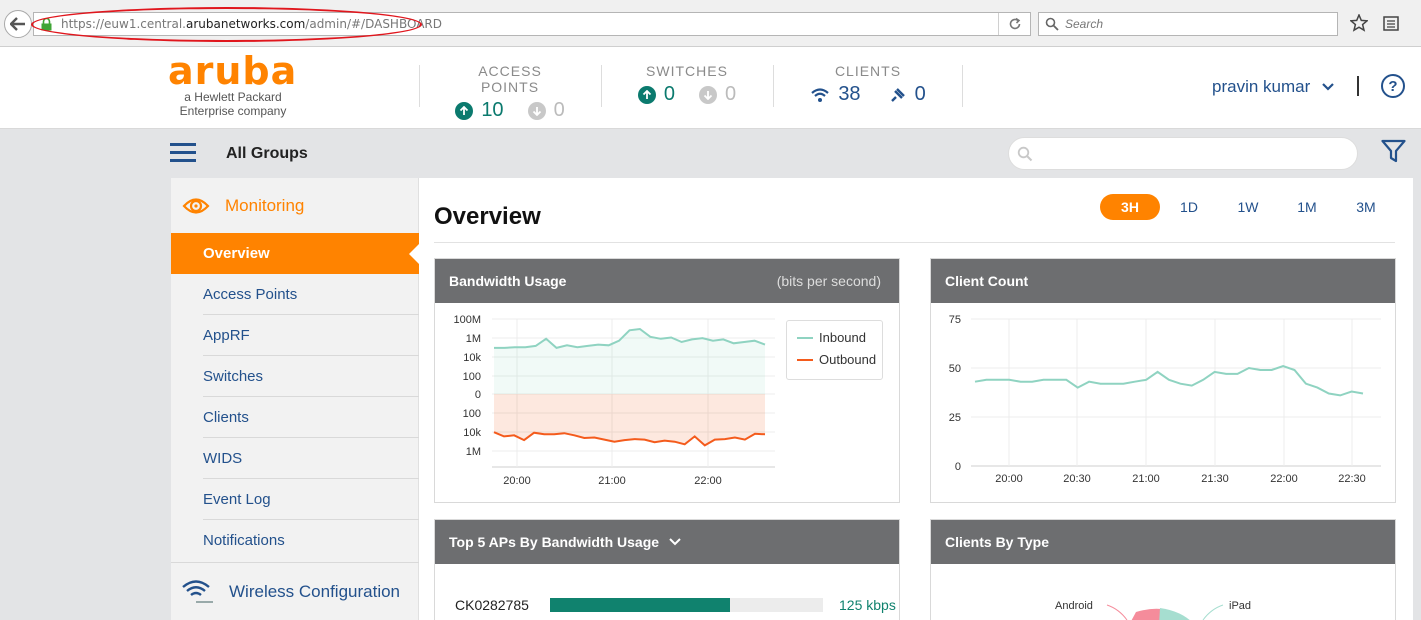  What do you see at coordinates (265, 205) in the screenshot?
I see `sidebar-section-label: Monitoring` at bounding box center [265, 205].